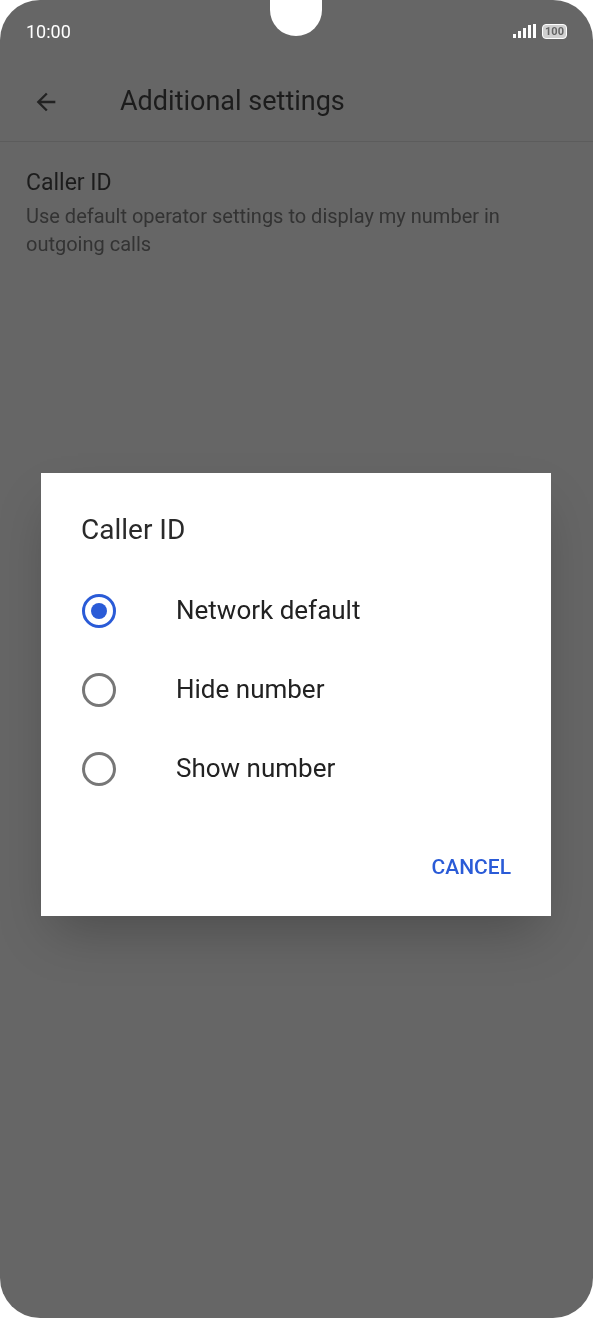 This screenshot has height=1318, width=593. I want to click on signal-icon, so click(525, 31).